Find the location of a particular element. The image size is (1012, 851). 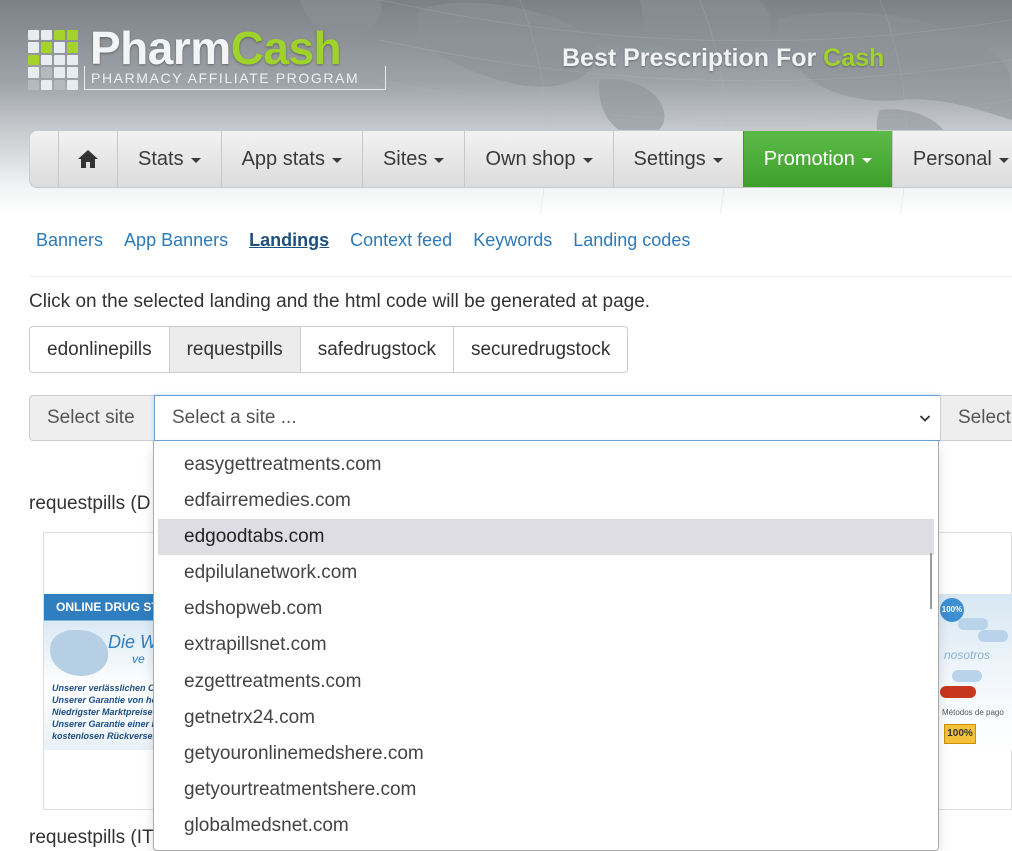

nav-own-shop: Own shop is located at coordinates (538, 159).